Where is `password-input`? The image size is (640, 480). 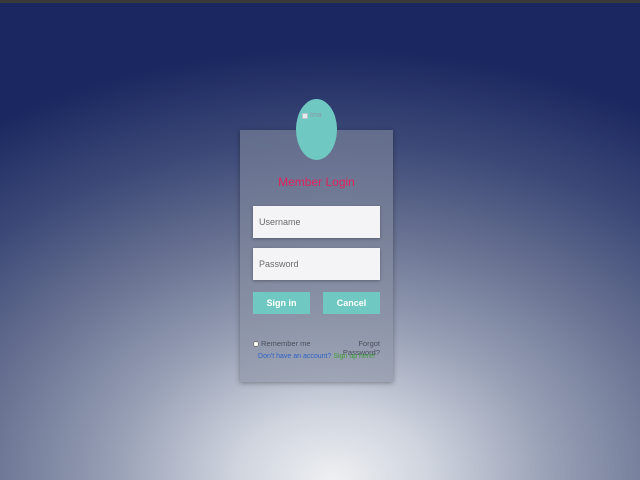
password-input is located at coordinates (316, 264).